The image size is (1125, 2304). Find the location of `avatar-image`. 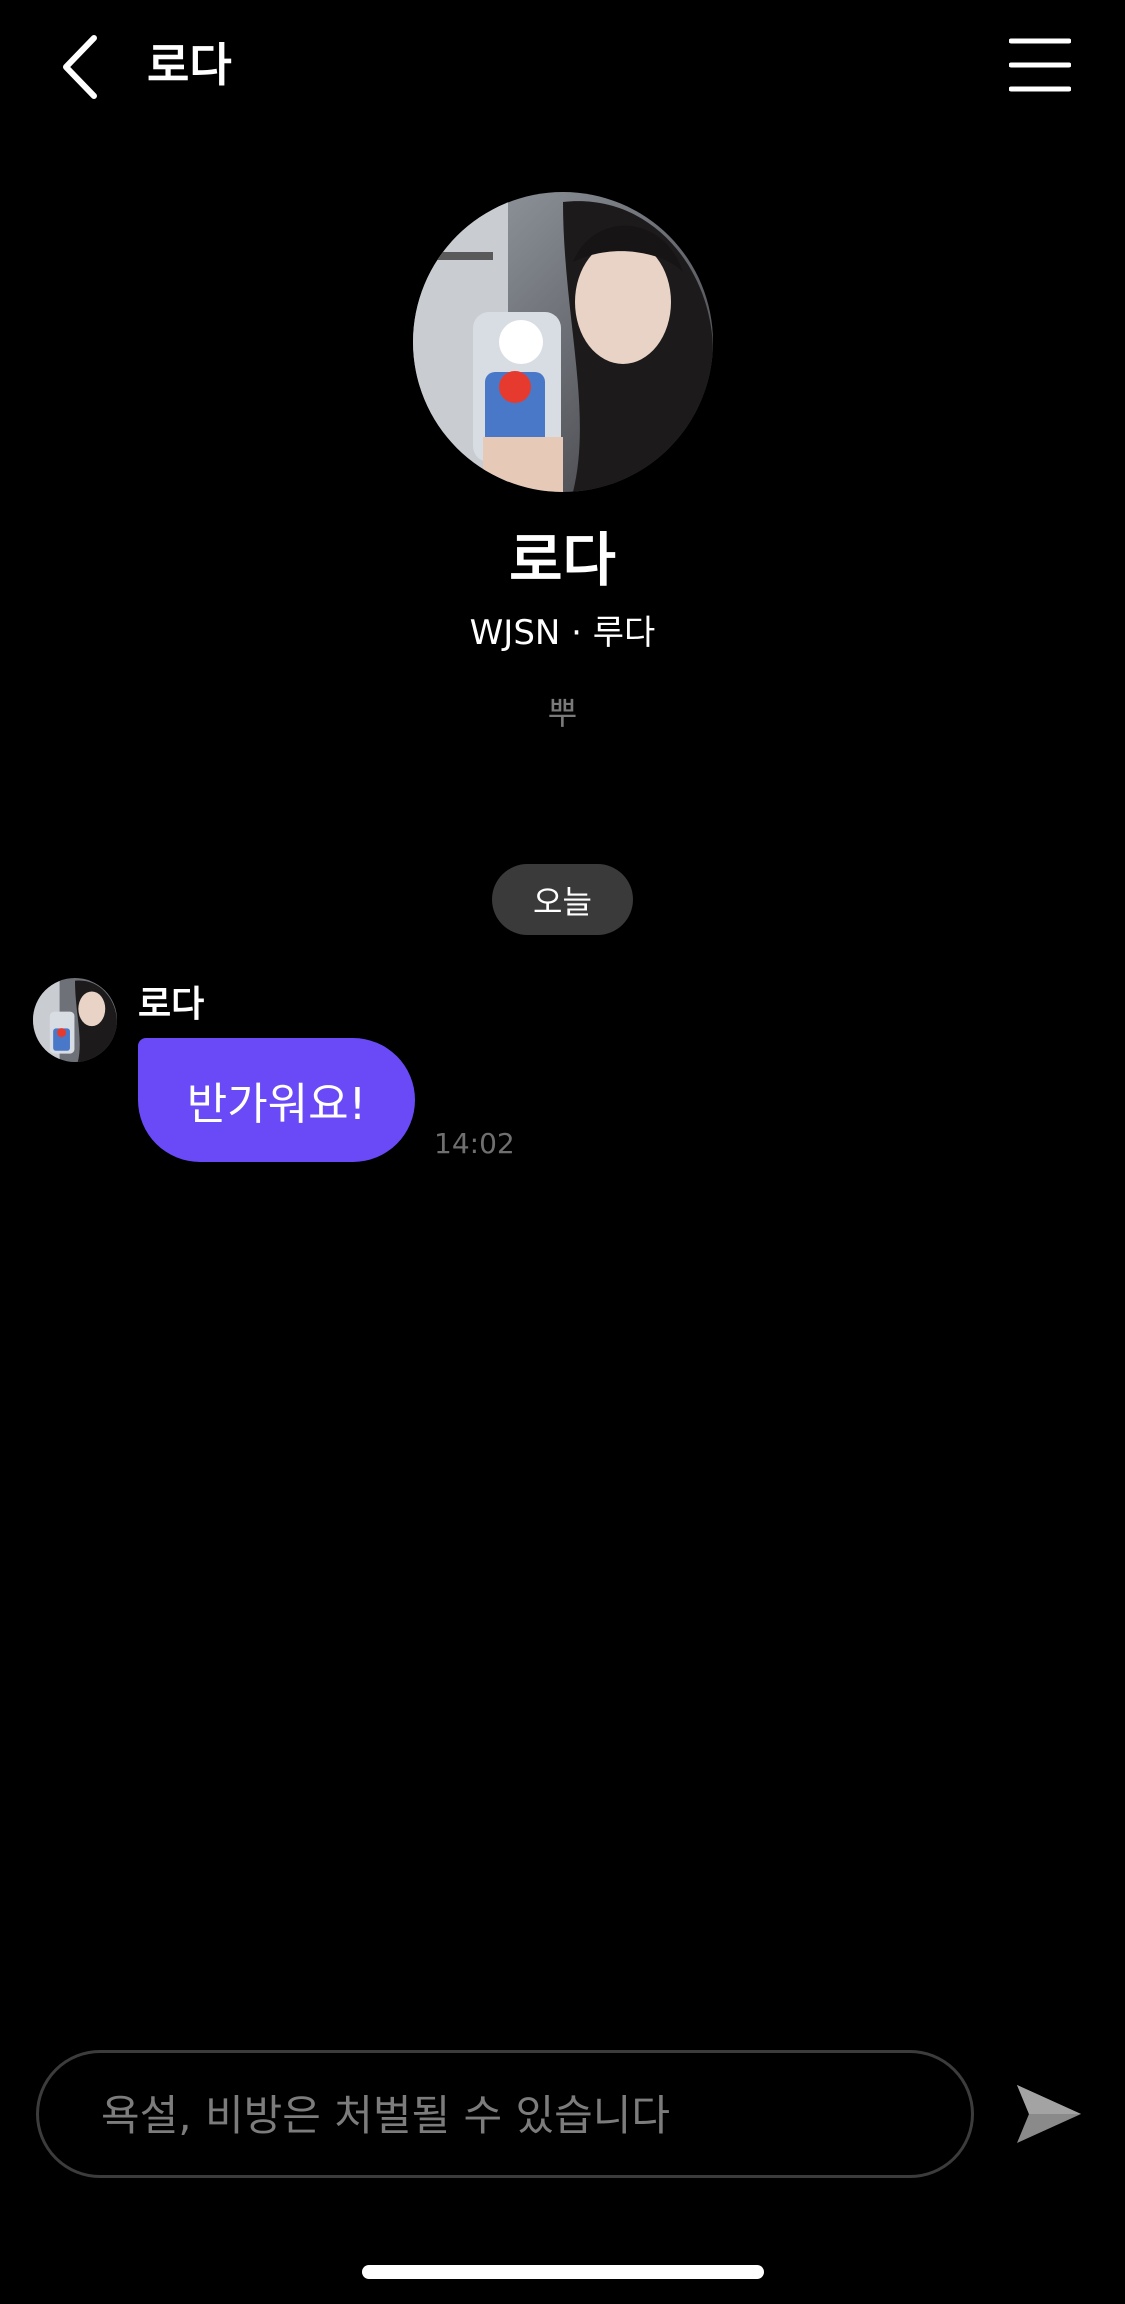

avatar-image is located at coordinates (75, 1020).